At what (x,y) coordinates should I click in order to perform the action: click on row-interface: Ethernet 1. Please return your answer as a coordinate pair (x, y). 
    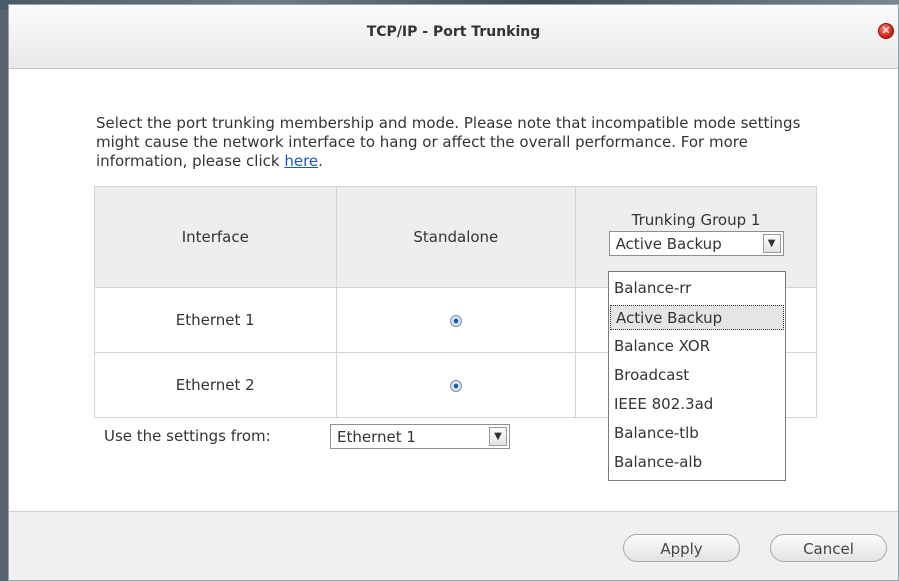
    Looking at the image, I should click on (215, 320).